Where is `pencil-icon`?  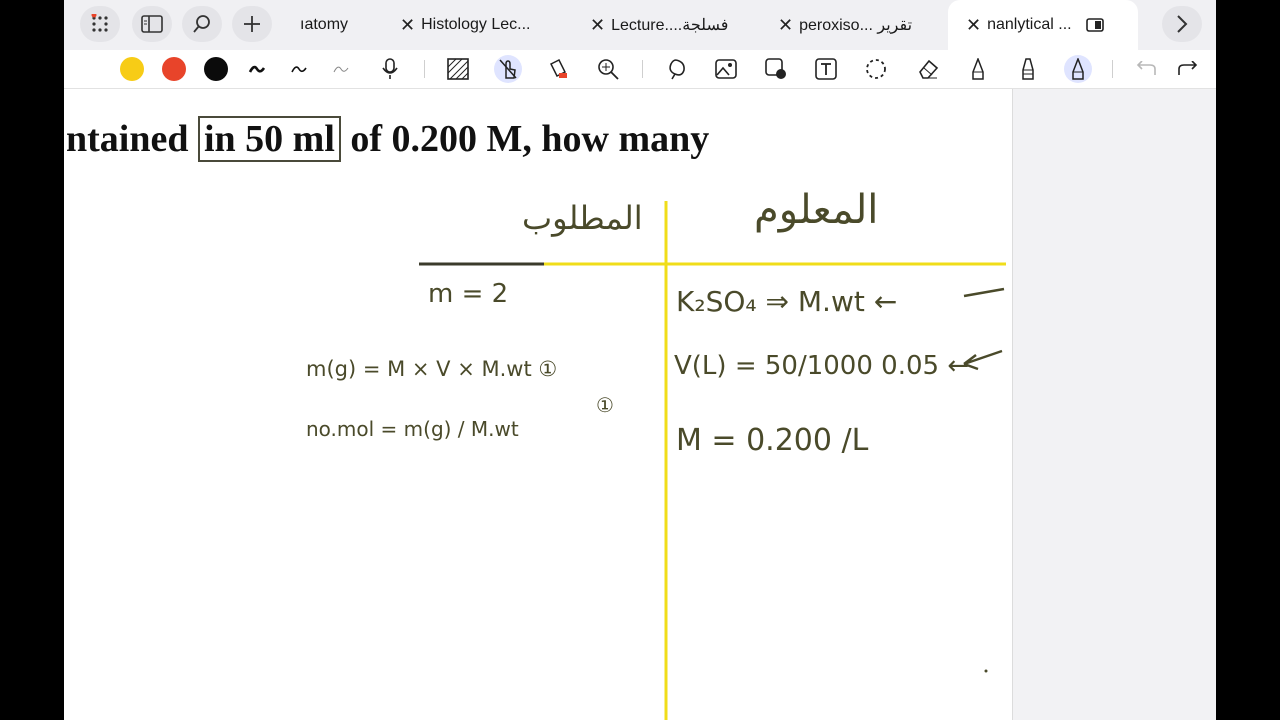
pencil-icon is located at coordinates (978, 69).